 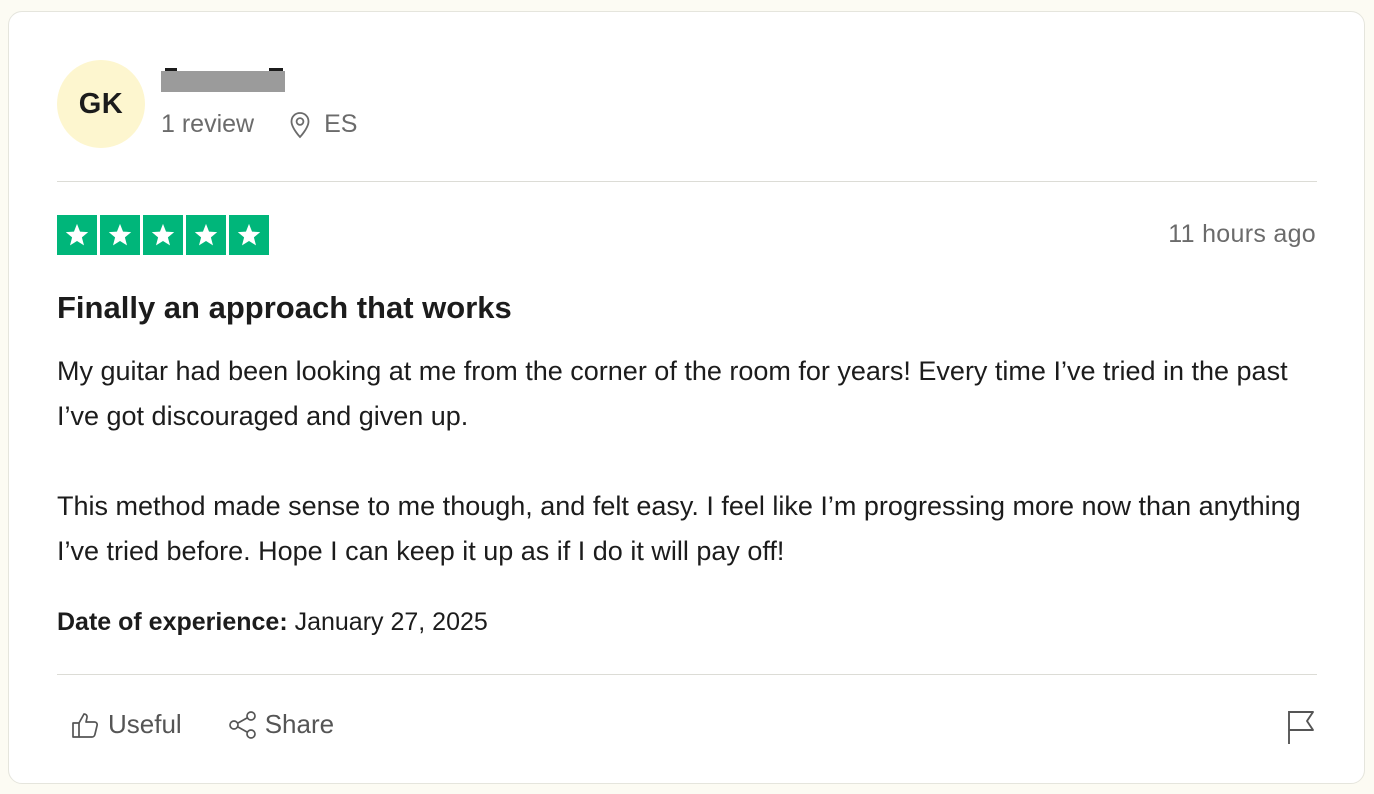 What do you see at coordinates (299, 724) in the screenshot?
I see `share-label: Share` at bounding box center [299, 724].